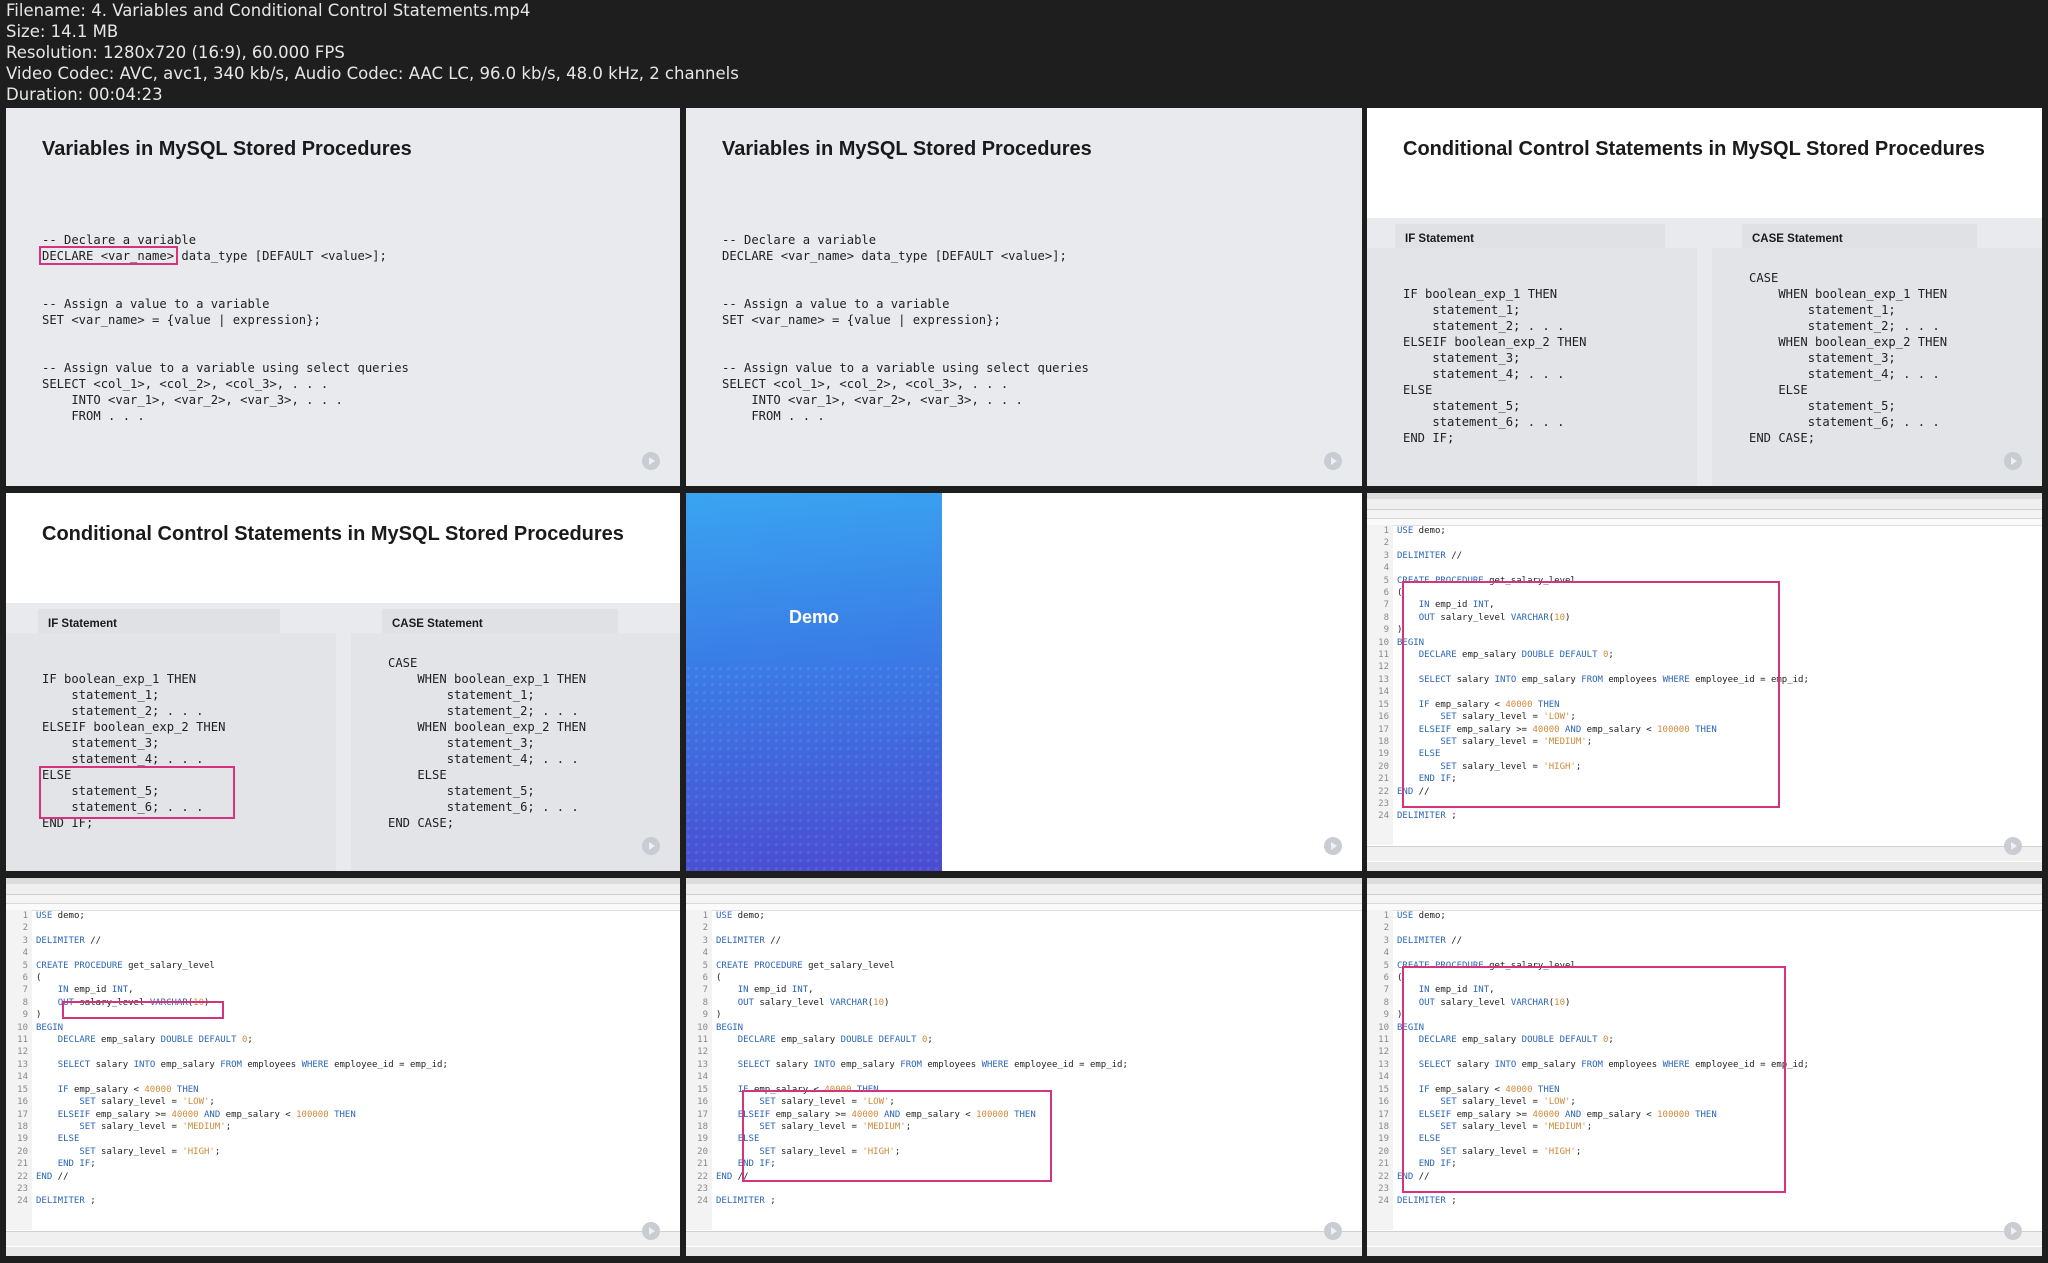 This screenshot has width=2048, height=1263. What do you see at coordinates (907, 953) in the screenshot?
I see `code-line: 4` at bounding box center [907, 953].